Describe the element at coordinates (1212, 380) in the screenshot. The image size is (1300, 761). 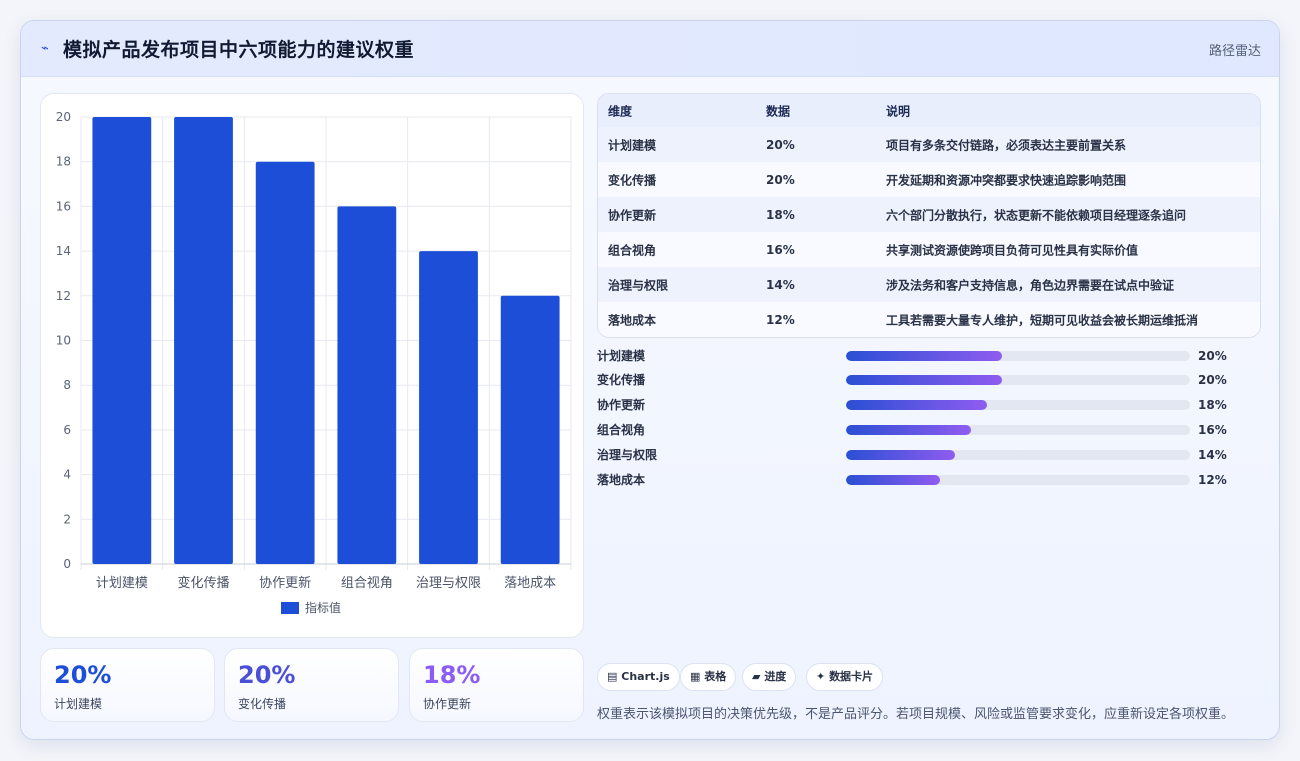
I see `progress-value: 20%` at that location.